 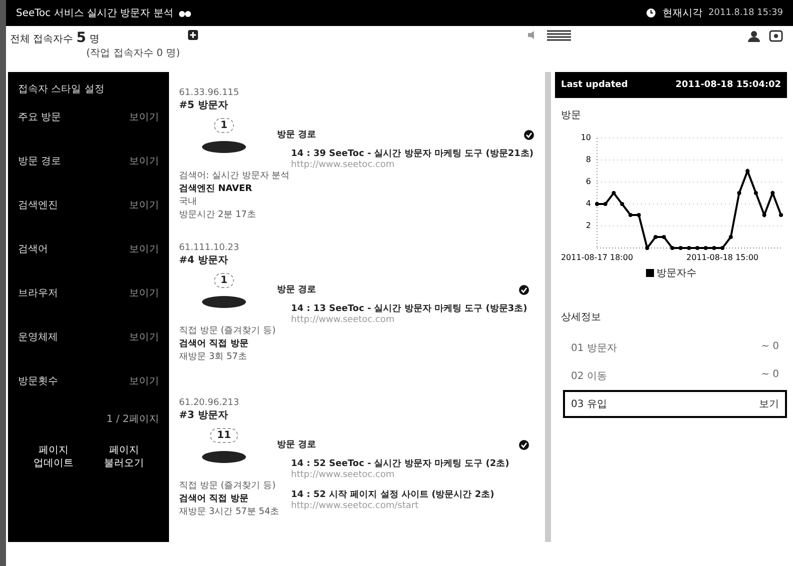 What do you see at coordinates (671, 194) in the screenshot?
I see `visits-line-chart: 2 4 6 8 10 2011-08-17 18:00 2011-08-18 15:00` at bounding box center [671, 194].